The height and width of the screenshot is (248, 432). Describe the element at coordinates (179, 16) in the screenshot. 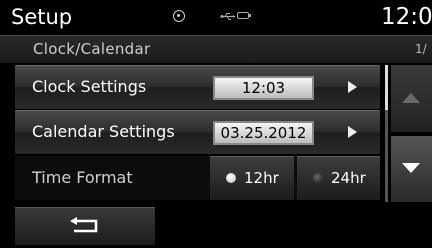

I see `disc-icon` at that location.